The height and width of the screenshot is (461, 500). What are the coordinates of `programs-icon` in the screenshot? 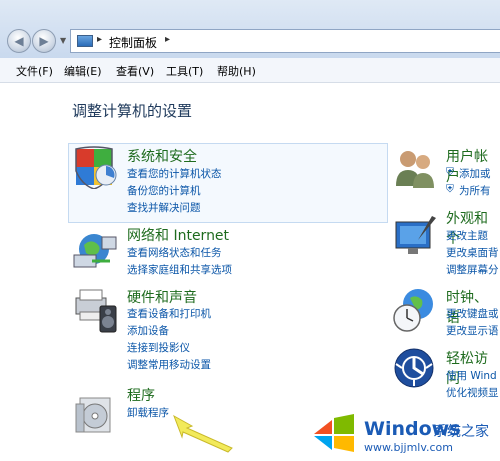 It's located at (93, 415).